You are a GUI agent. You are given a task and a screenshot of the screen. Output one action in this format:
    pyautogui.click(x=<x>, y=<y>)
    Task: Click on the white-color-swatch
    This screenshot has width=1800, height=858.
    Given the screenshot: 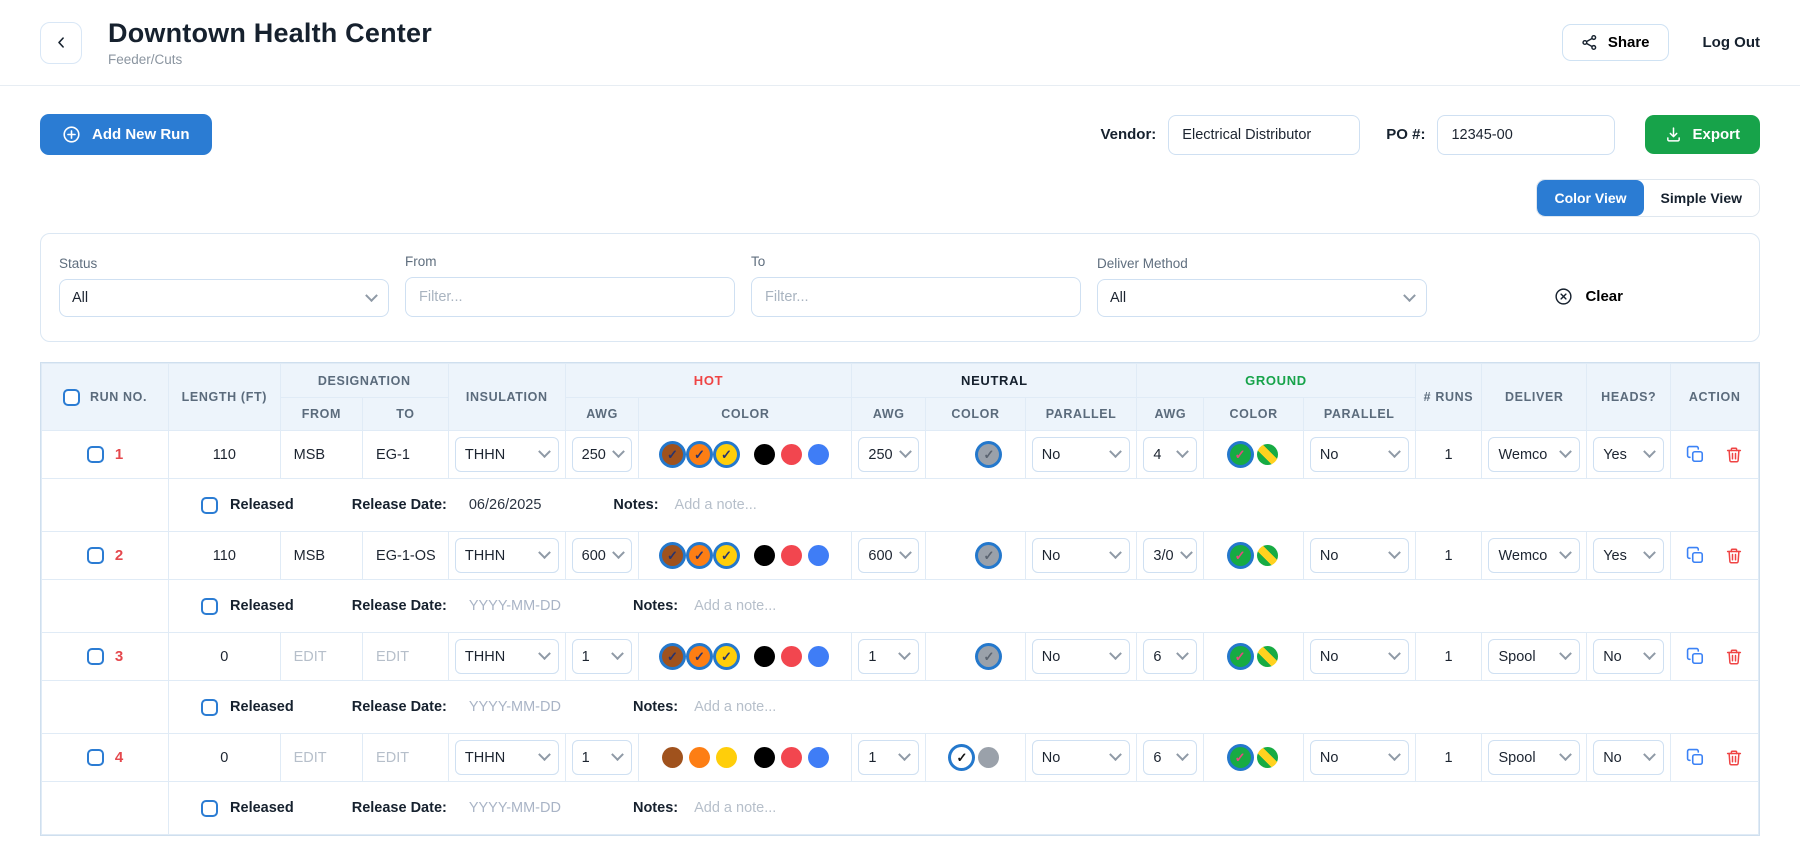 What is the action you would take?
    pyautogui.click(x=962, y=454)
    